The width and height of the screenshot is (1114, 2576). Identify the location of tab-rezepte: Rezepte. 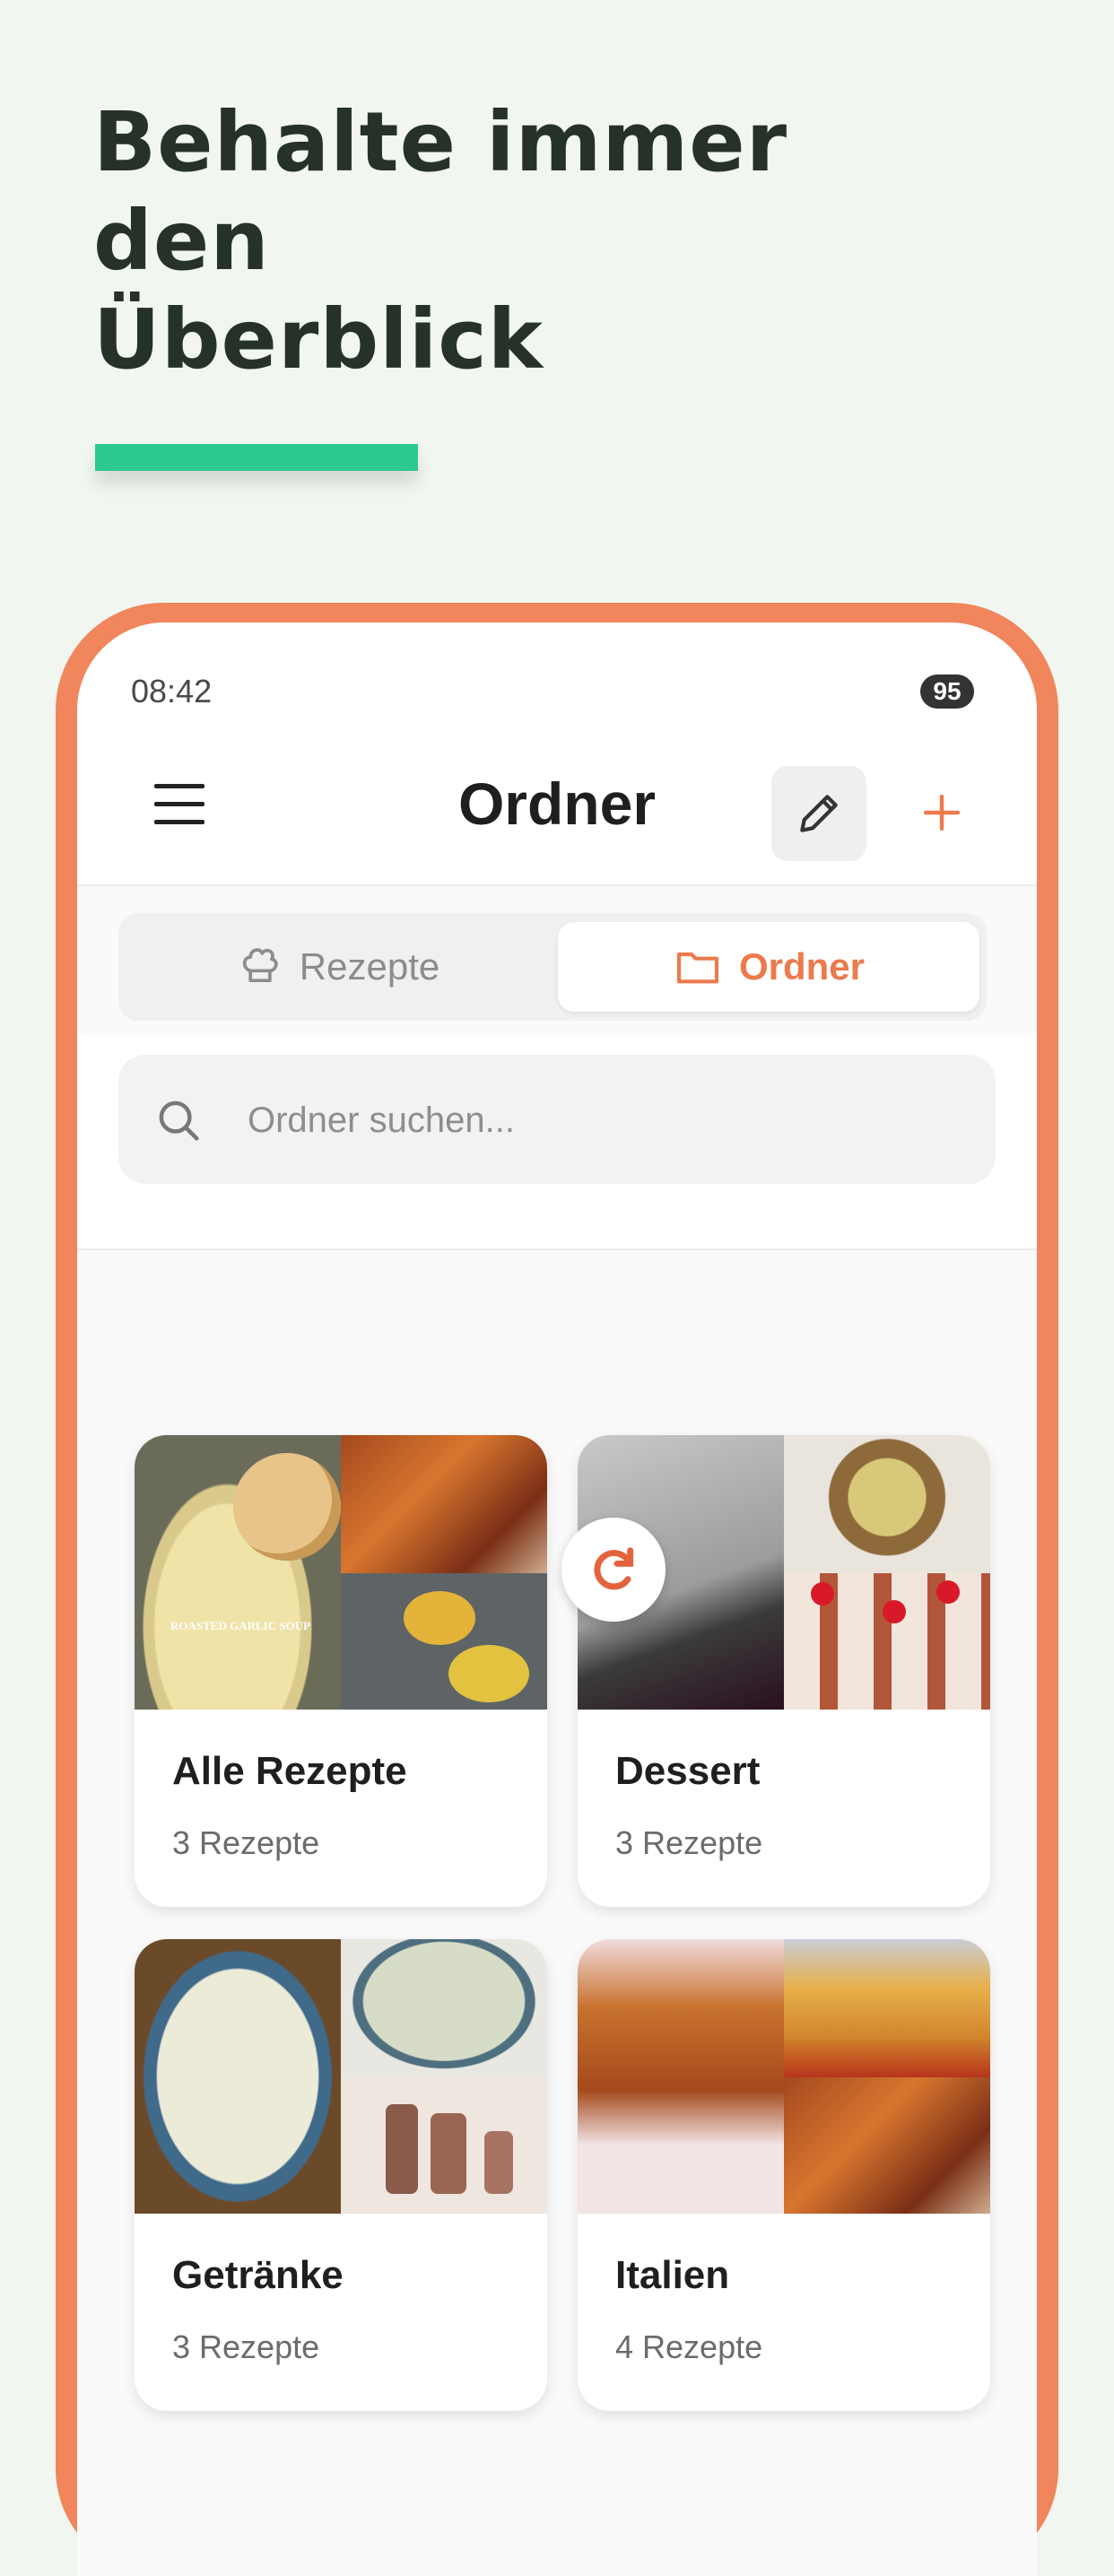
(338, 967).